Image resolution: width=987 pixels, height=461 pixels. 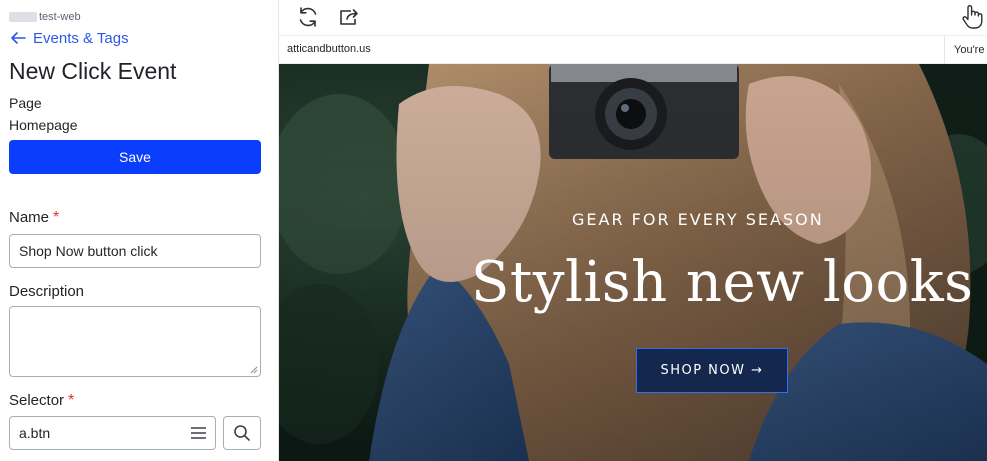 I want to click on name-label-text: Name, so click(x=29, y=217).